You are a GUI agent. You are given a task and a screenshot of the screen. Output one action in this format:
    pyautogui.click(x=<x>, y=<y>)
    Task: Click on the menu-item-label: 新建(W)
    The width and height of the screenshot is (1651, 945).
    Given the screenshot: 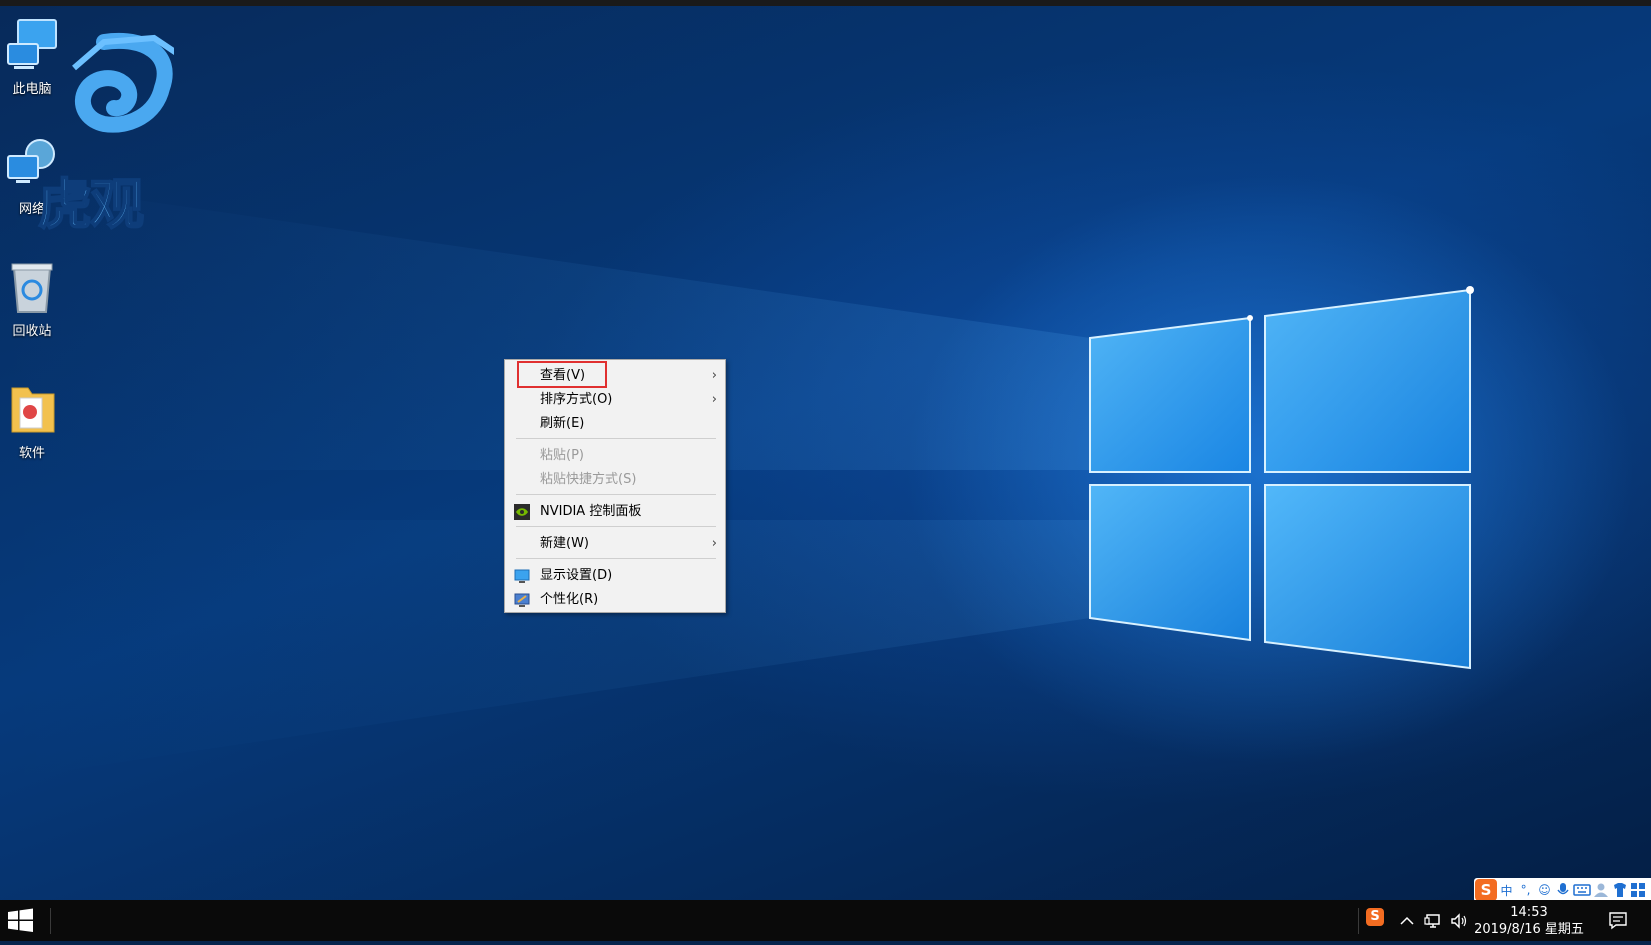 What is the action you would take?
    pyautogui.click(x=564, y=543)
    